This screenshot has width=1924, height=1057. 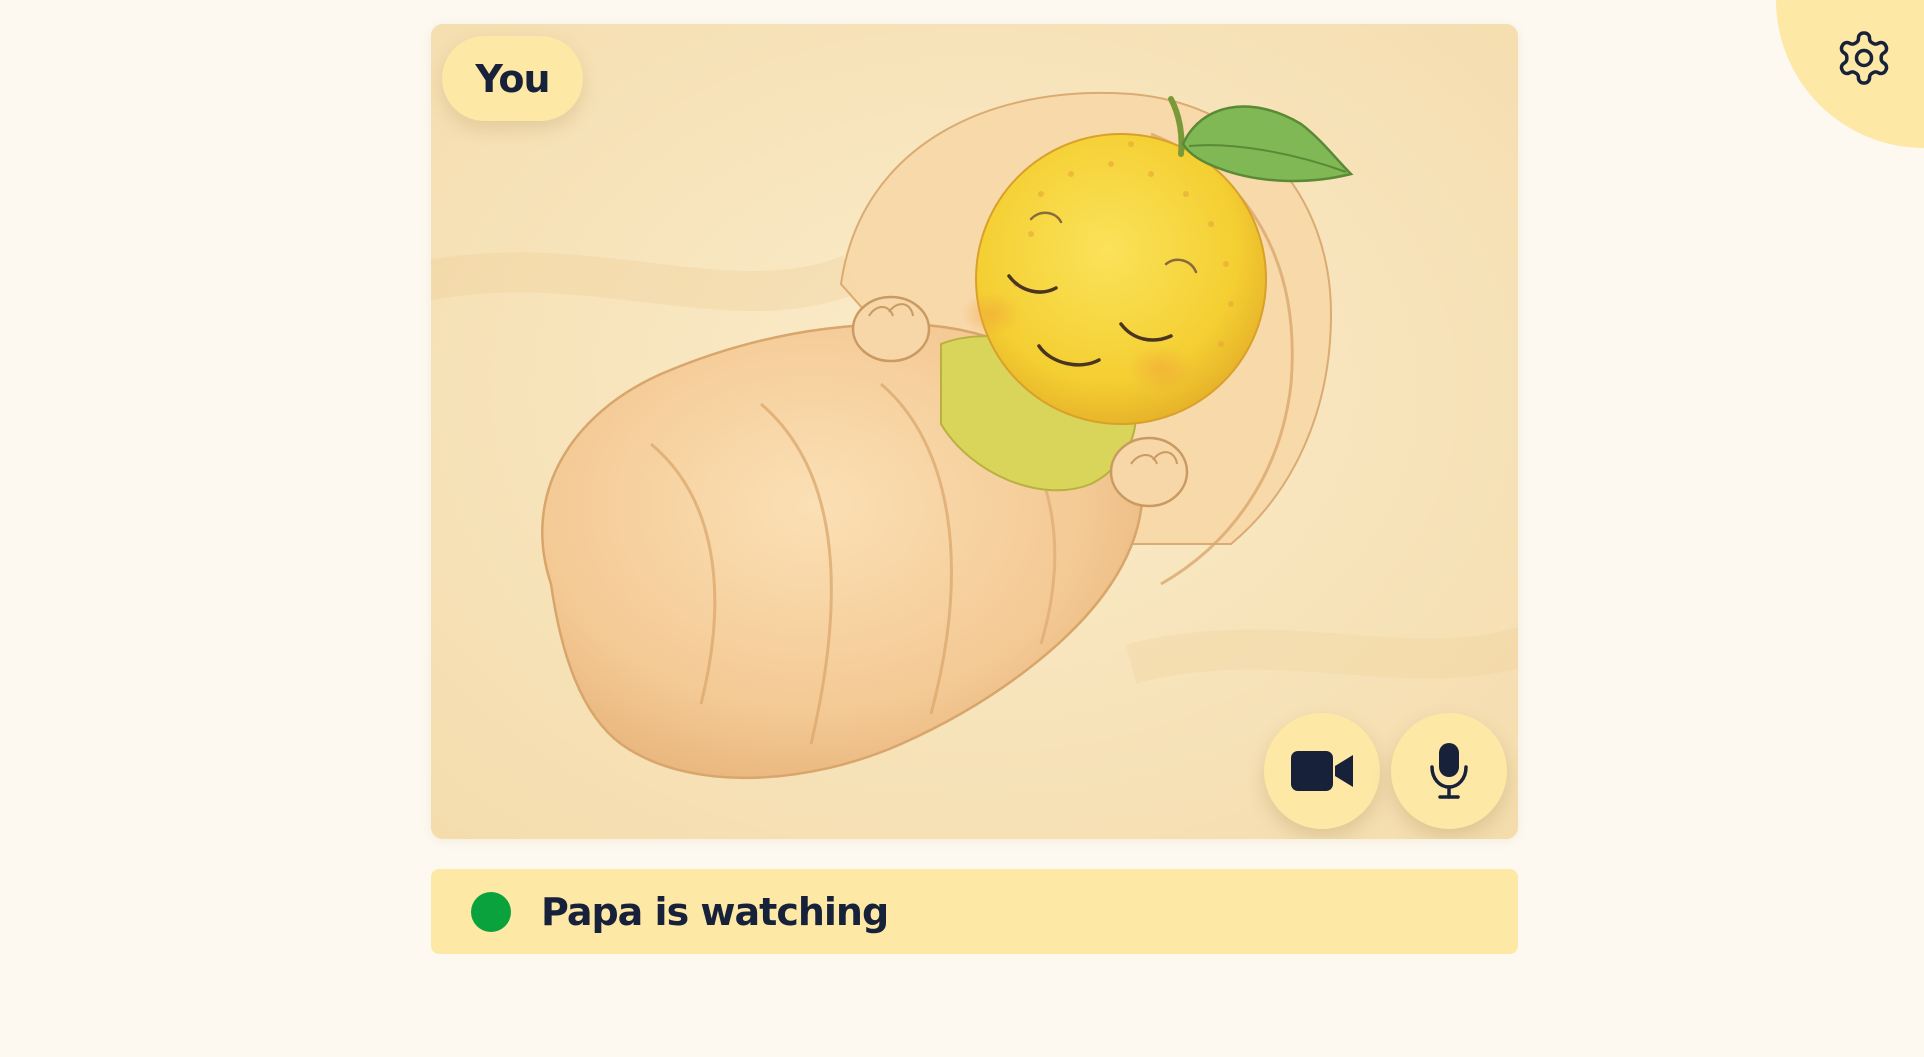 I want to click on settings-button, so click(x=1850, y=74).